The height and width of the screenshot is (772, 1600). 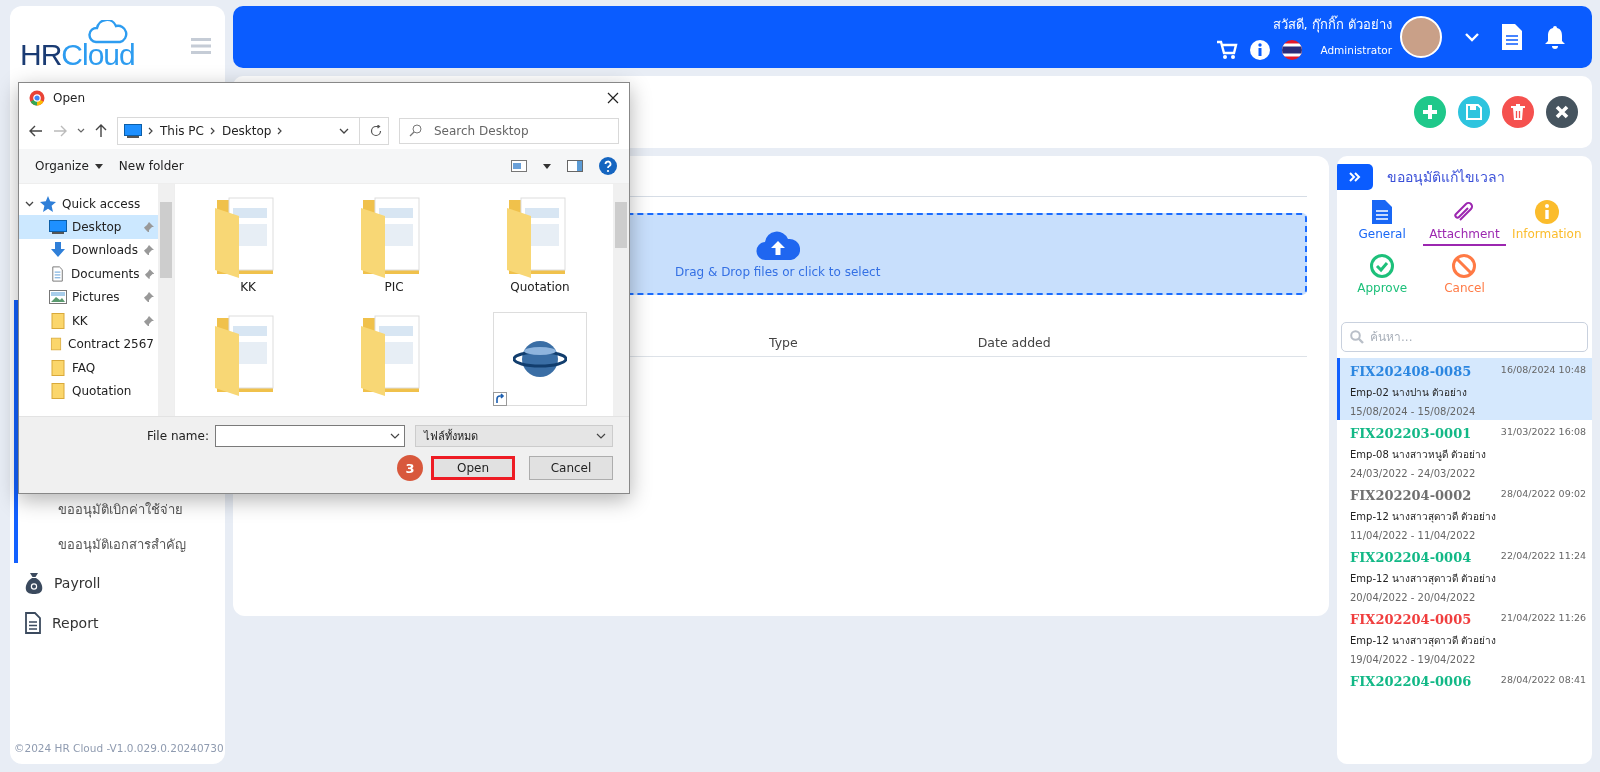 I want to click on panel-title: ขออนุมัติแก้ไขเวลา, so click(x=1446, y=178).